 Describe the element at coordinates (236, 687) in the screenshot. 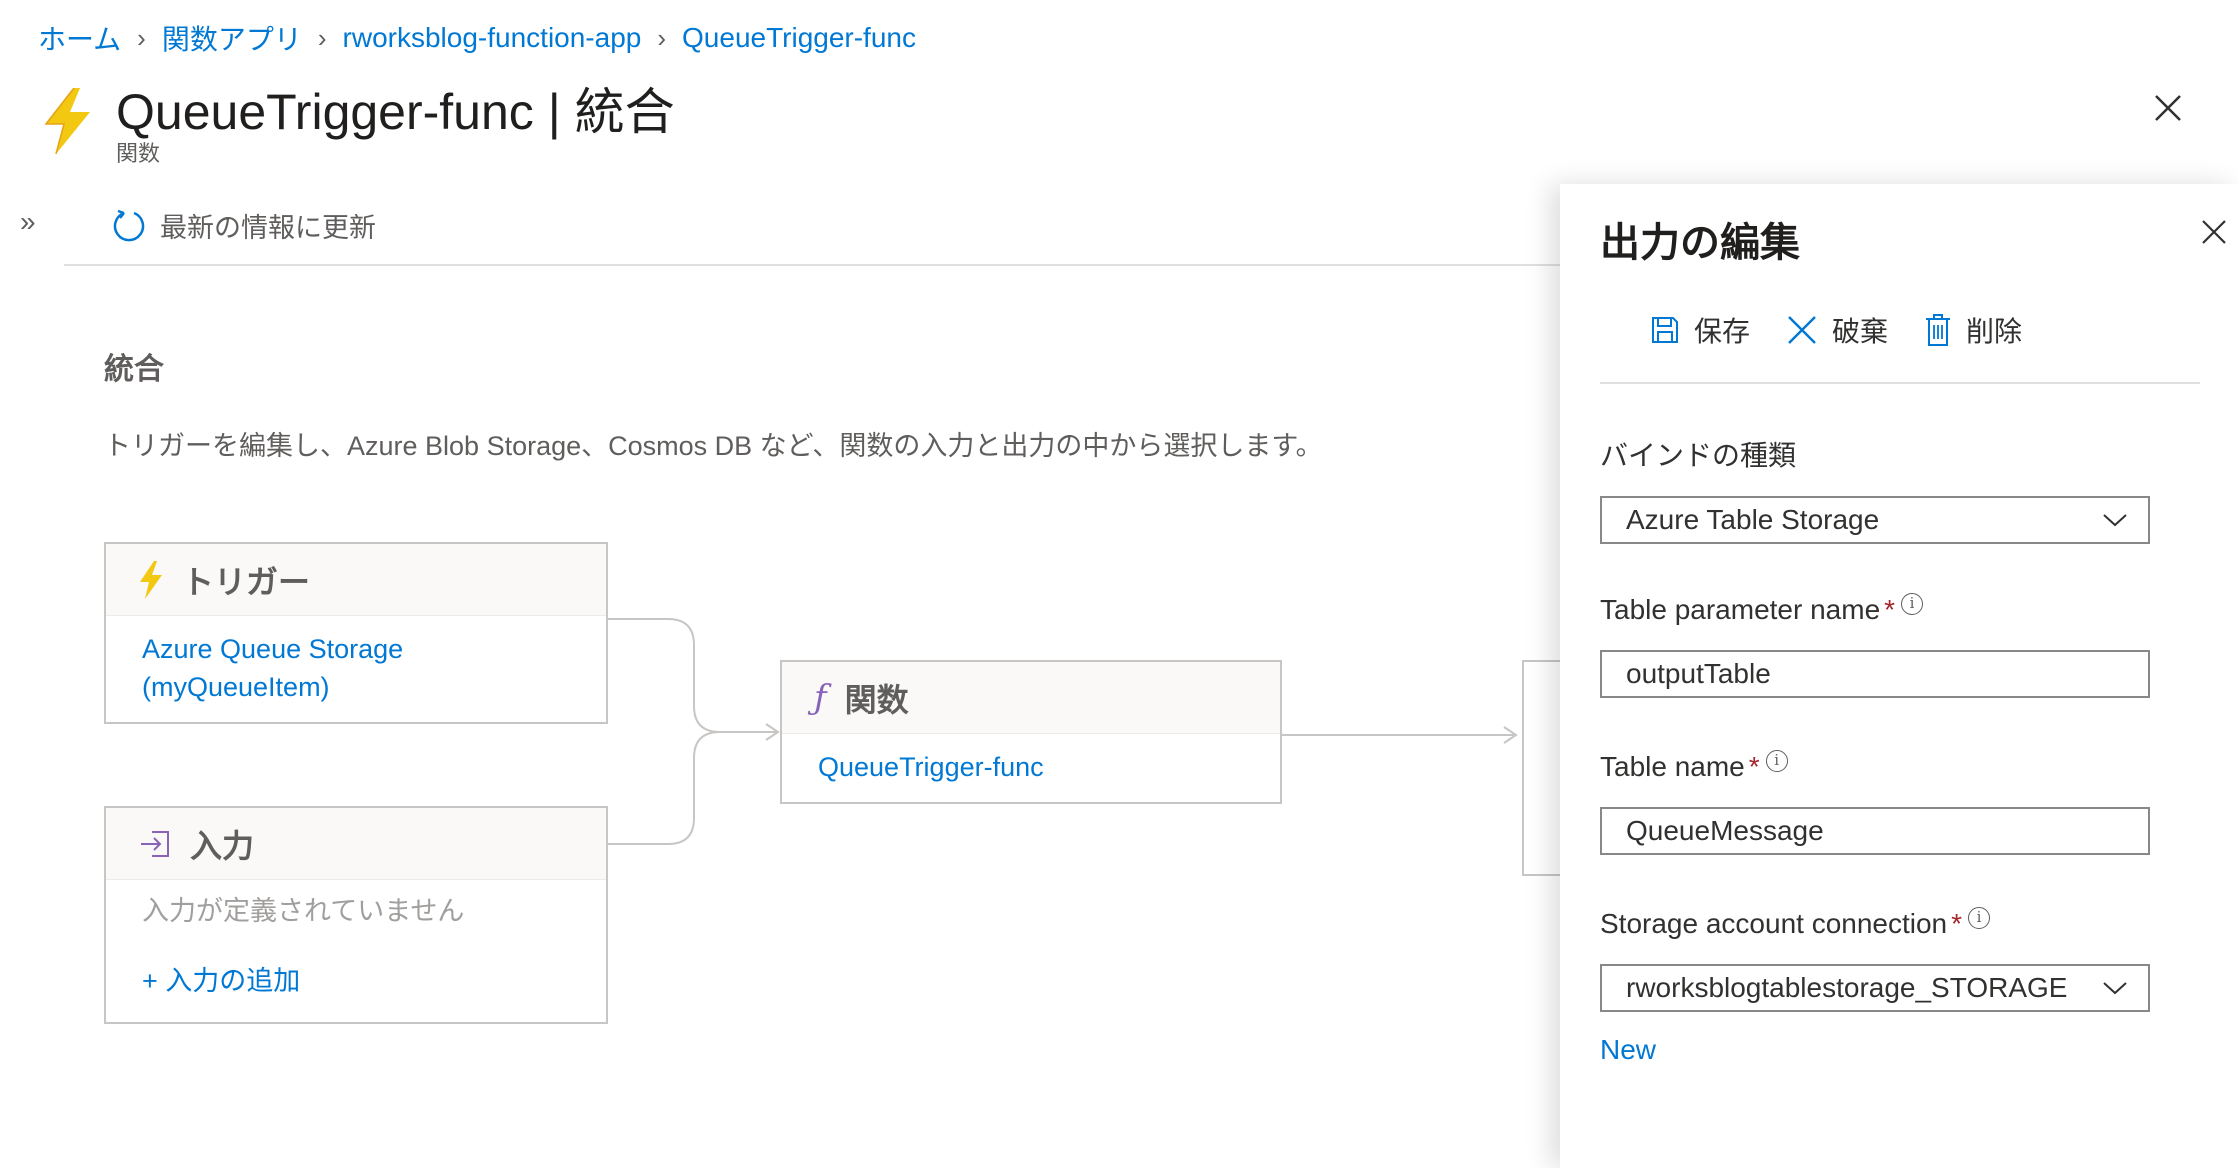

I see `trigger-link-line2: (myQueueItem)` at that location.